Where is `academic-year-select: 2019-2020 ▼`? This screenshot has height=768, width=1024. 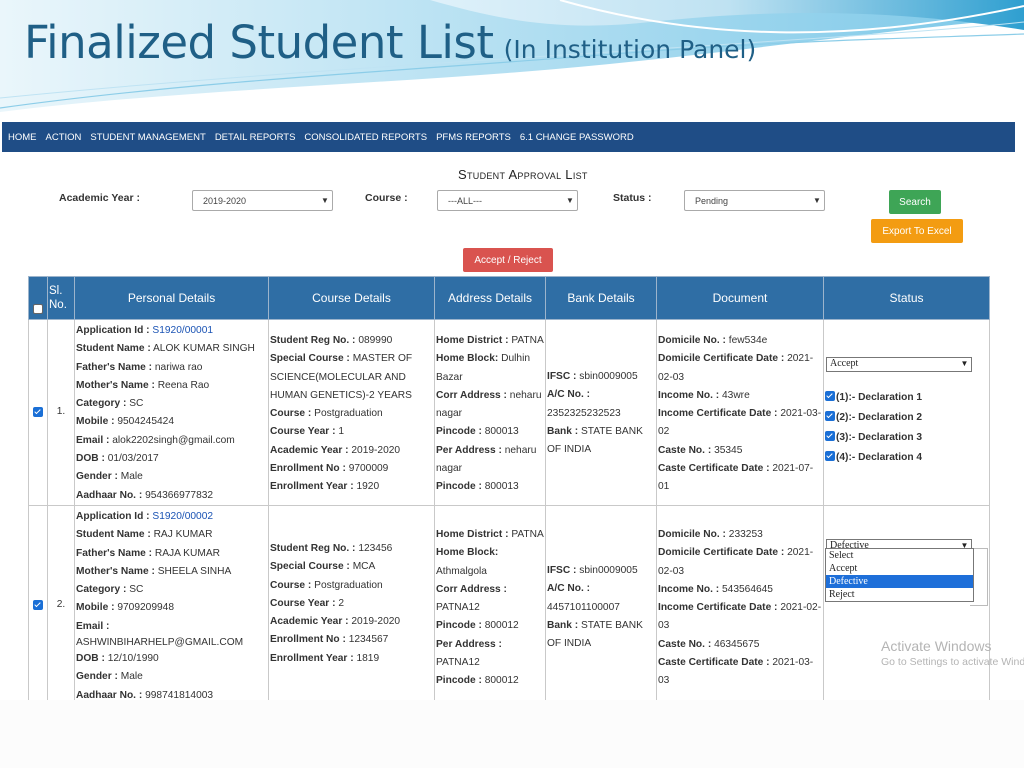 academic-year-select: 2019-2020 ▼ is located at coordinates (262, 200).